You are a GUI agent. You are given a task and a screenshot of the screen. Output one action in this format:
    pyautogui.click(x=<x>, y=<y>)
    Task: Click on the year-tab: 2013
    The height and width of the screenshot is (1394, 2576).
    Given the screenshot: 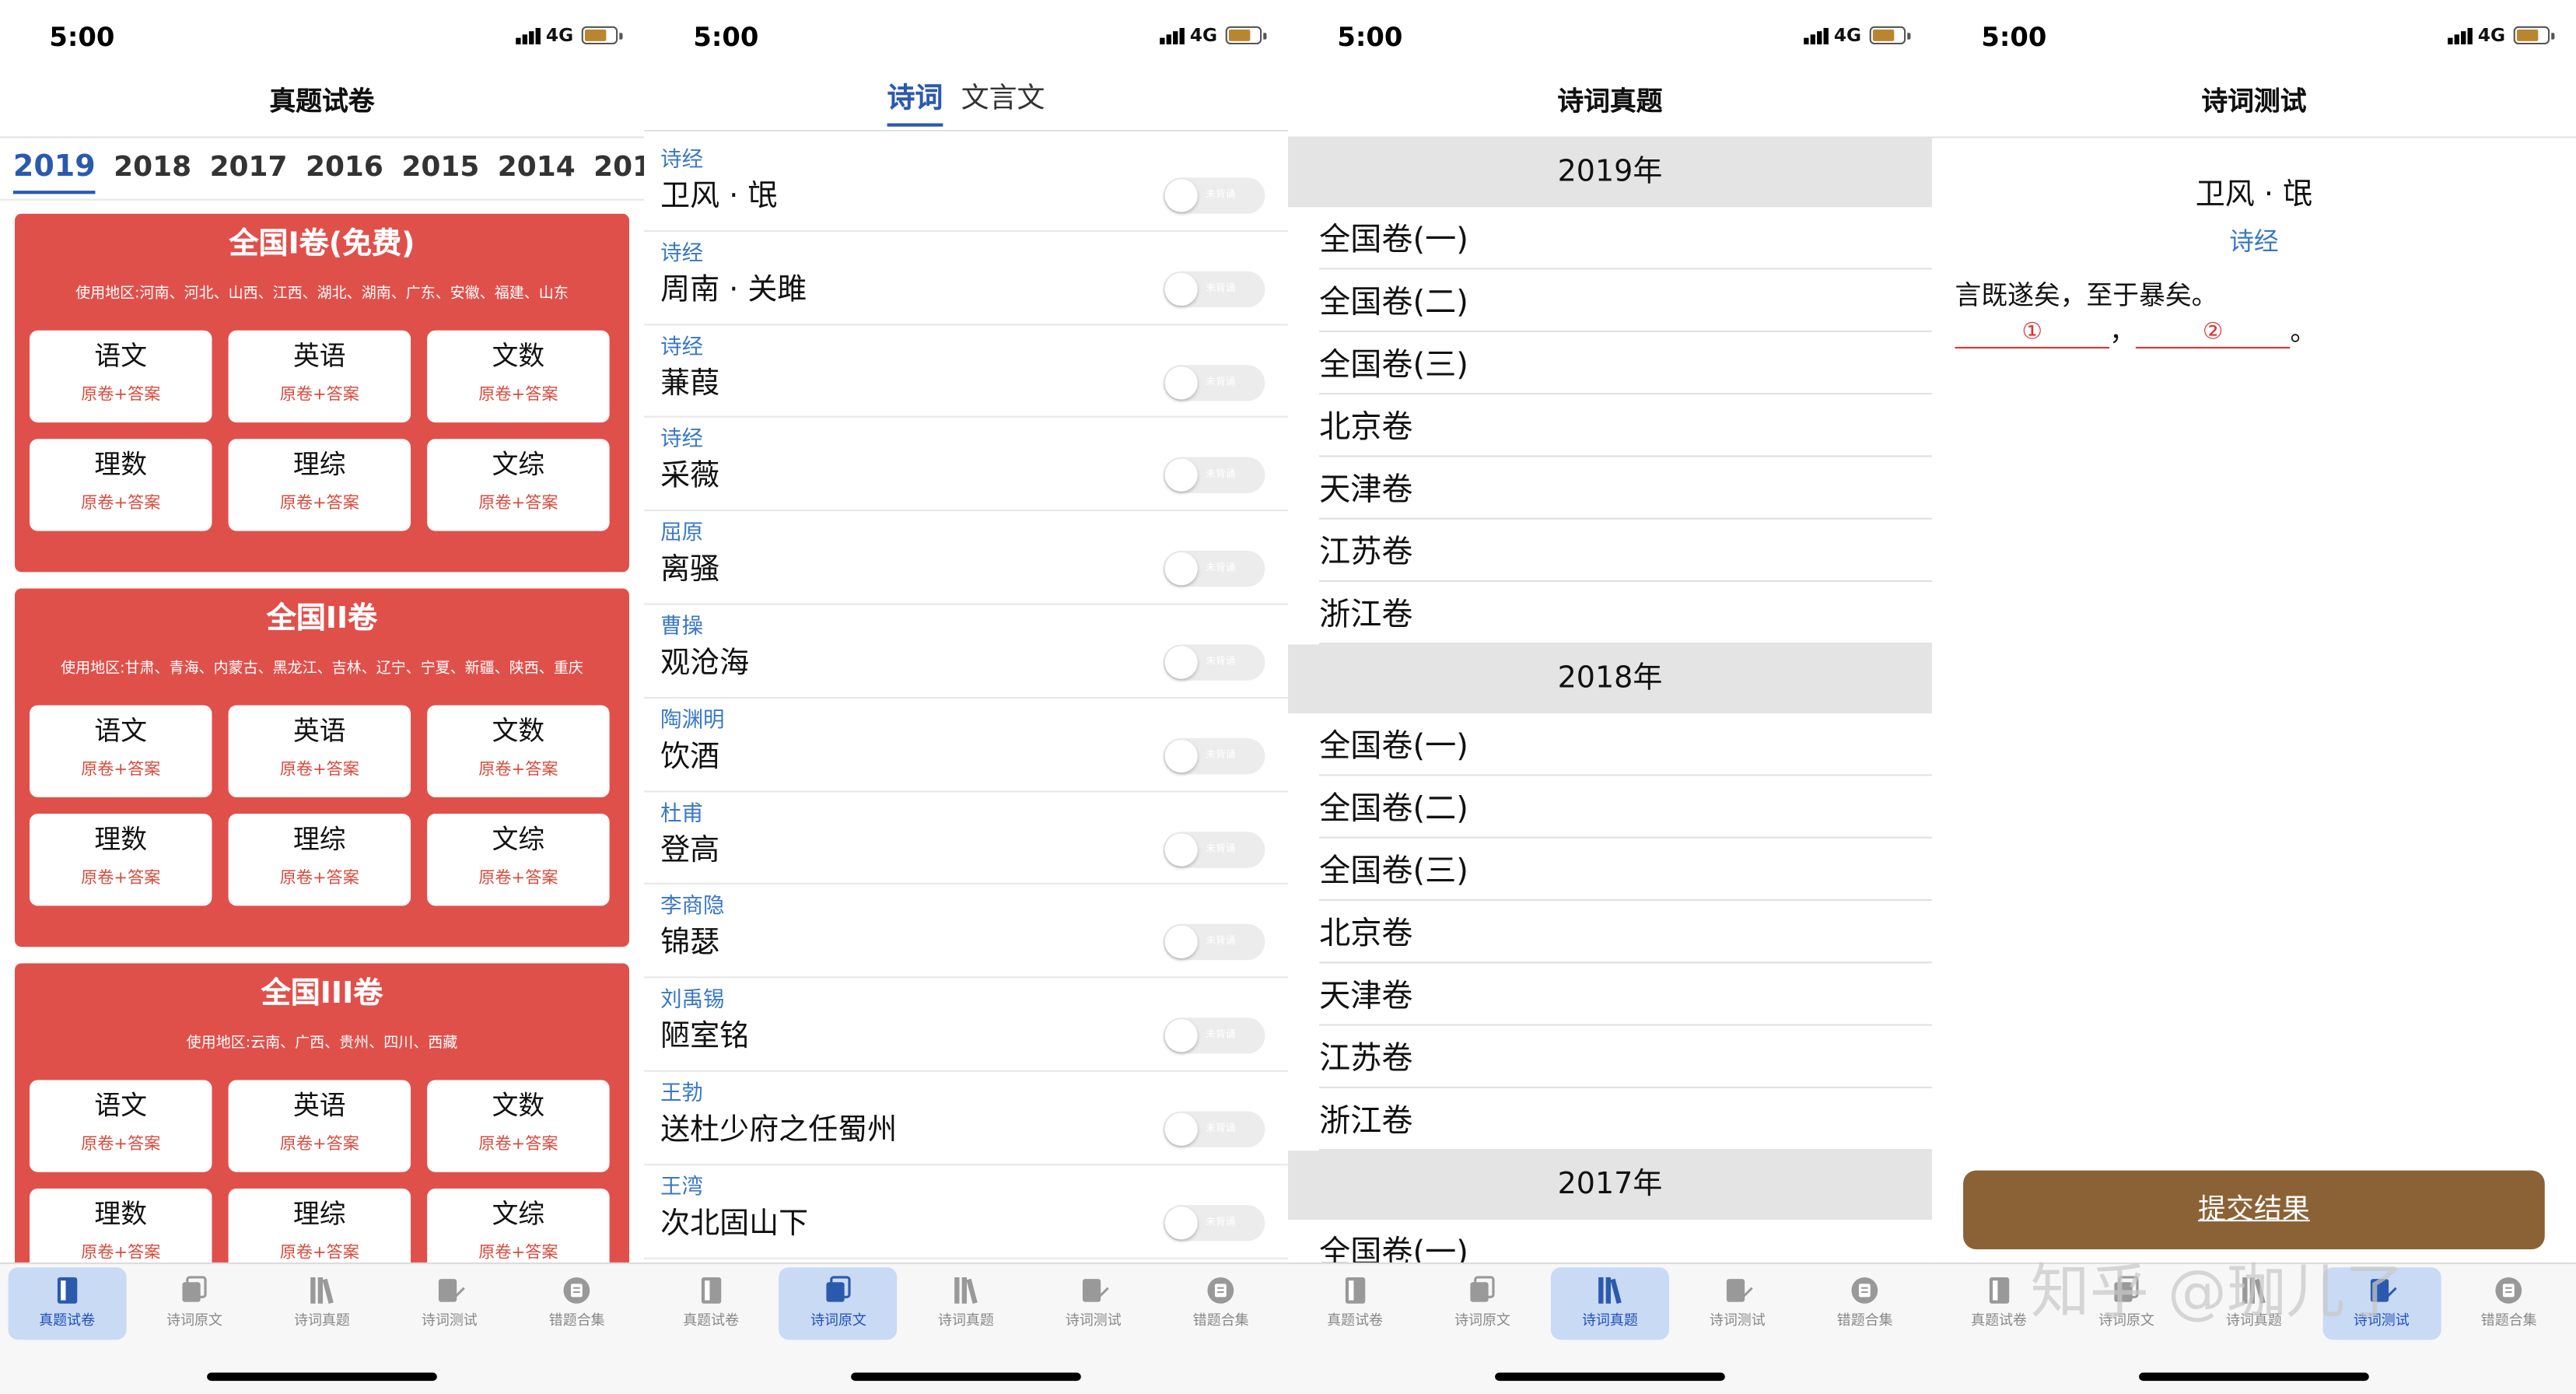 What is the action you would take?
    pyautogui.click(x=617, y=168)
    